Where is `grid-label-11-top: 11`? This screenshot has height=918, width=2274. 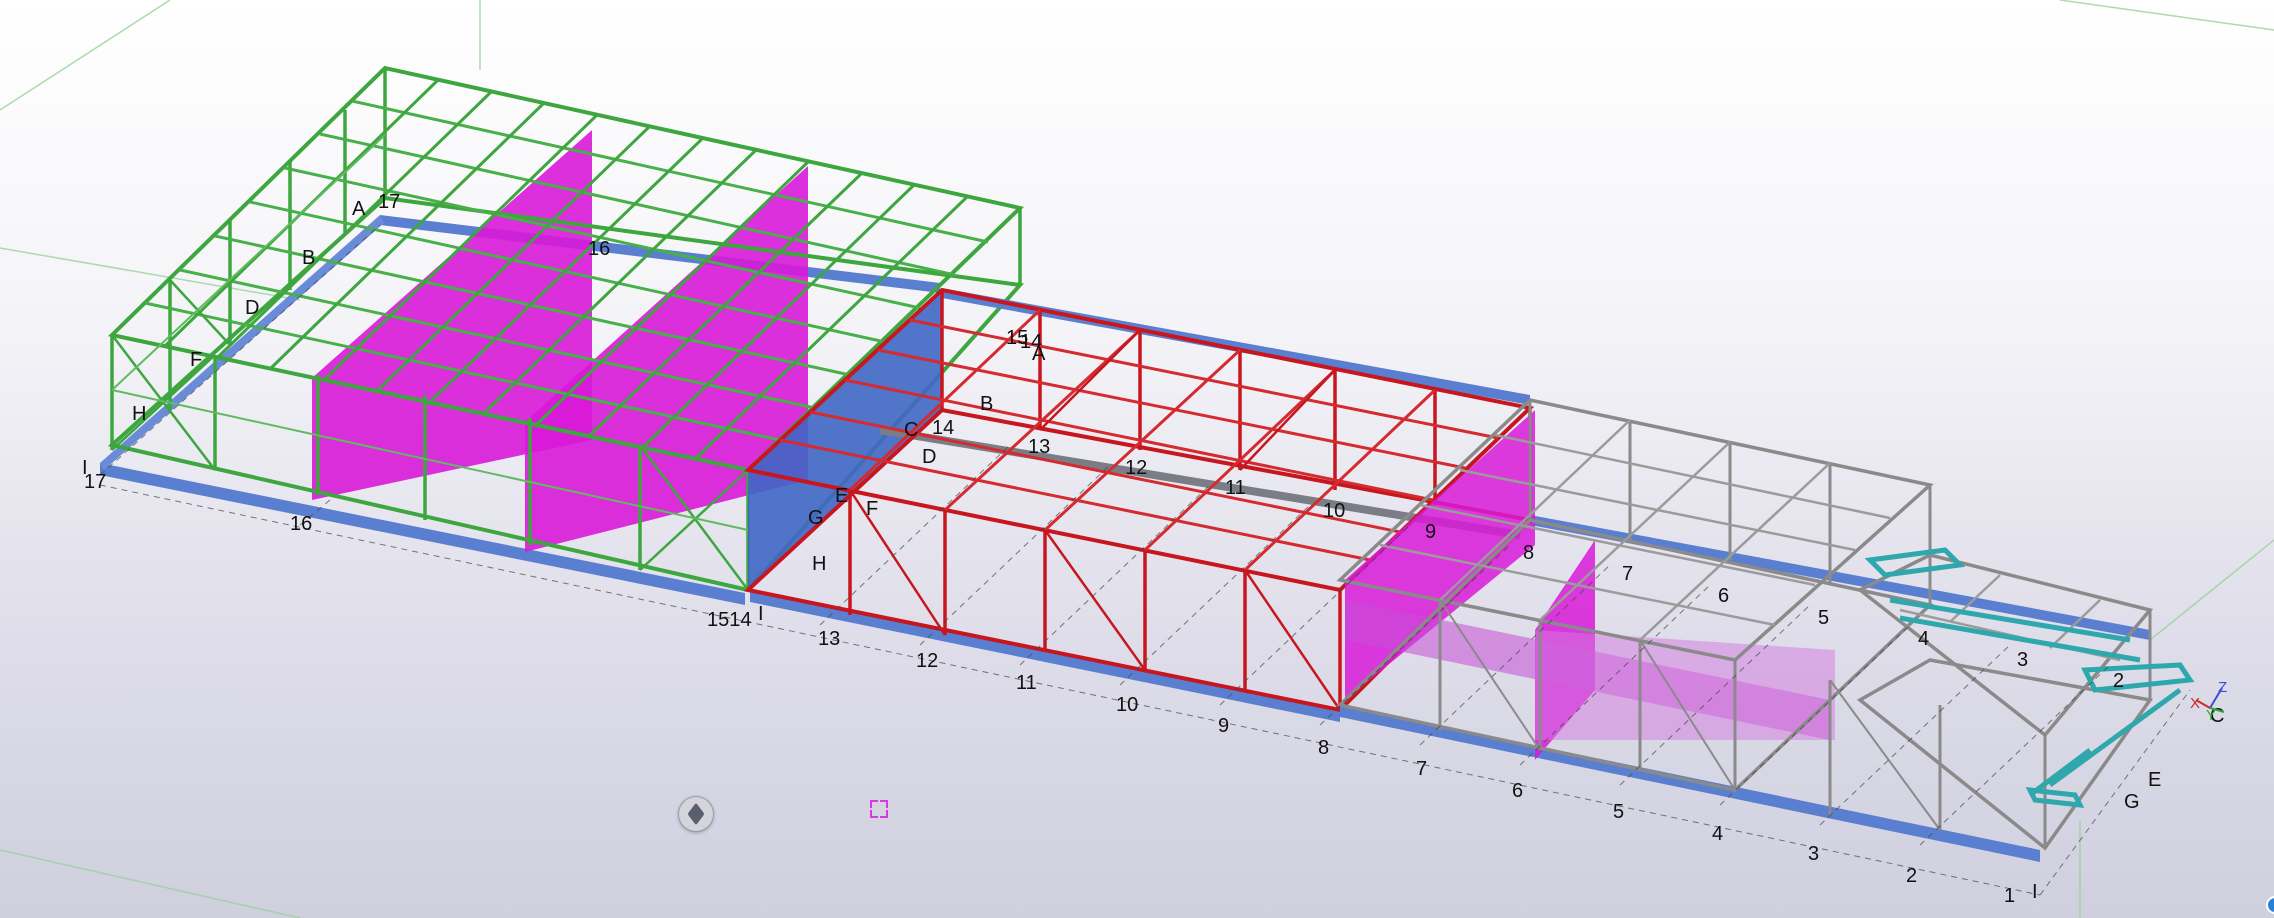 grid-label-11-top: 11 is located at coordinates (1235, 488).